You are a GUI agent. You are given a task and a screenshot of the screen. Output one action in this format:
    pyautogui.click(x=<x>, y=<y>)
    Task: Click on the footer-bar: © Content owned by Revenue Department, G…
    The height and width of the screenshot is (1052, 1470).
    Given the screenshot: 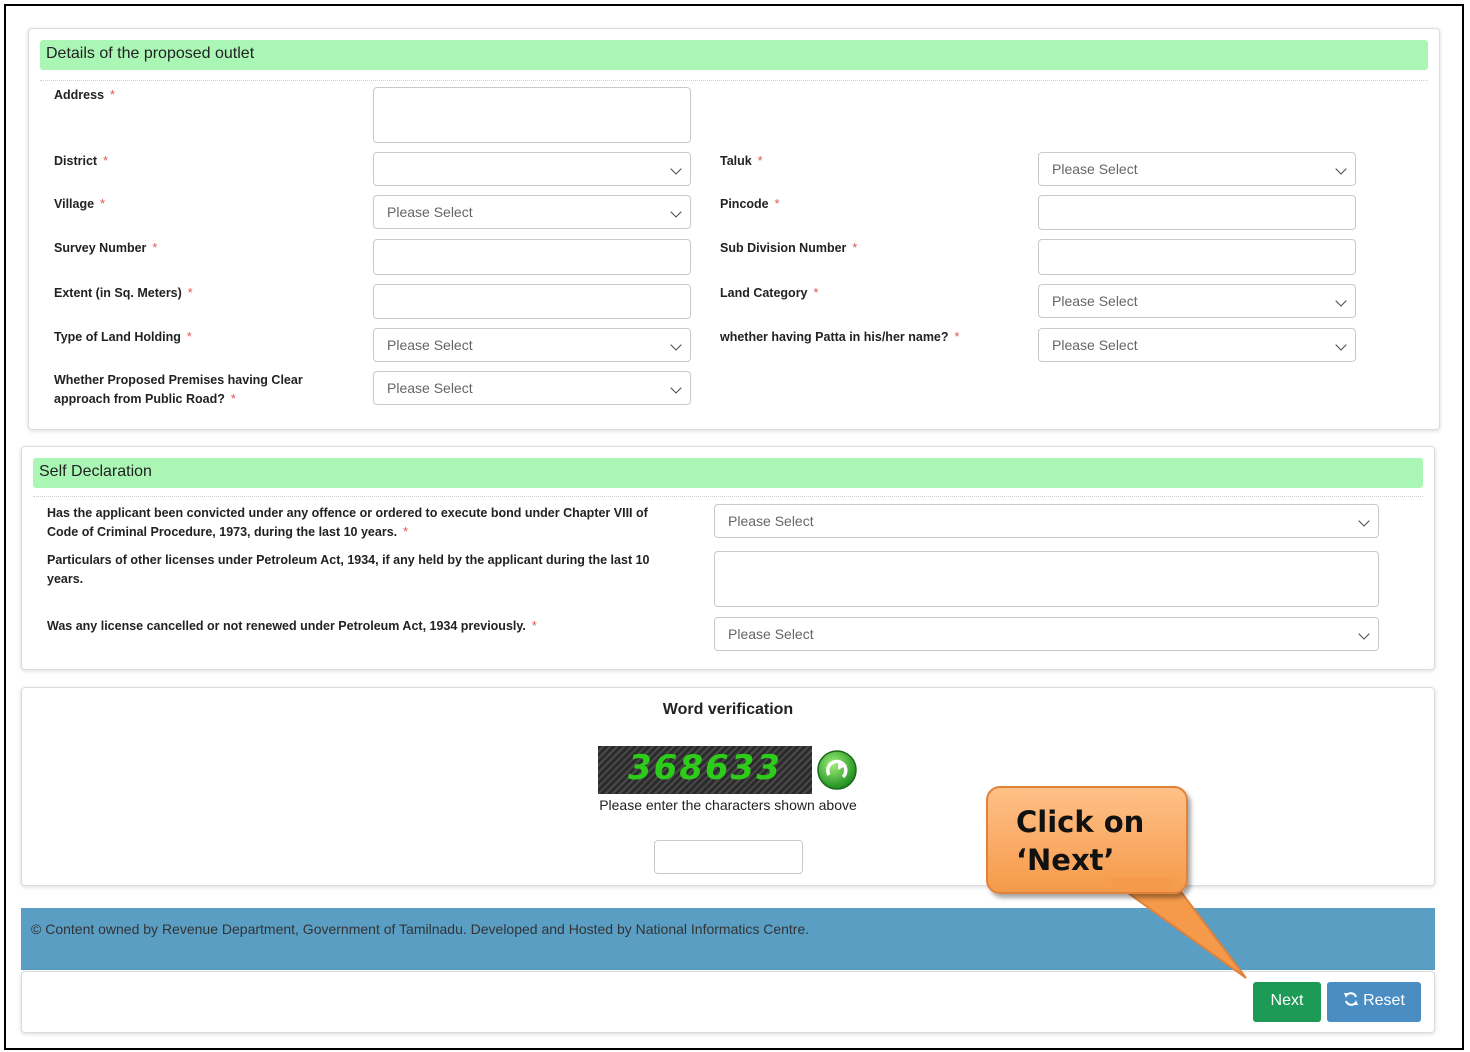 What is the action you would take?
    pyautogui.click(x=728, y=939)
    